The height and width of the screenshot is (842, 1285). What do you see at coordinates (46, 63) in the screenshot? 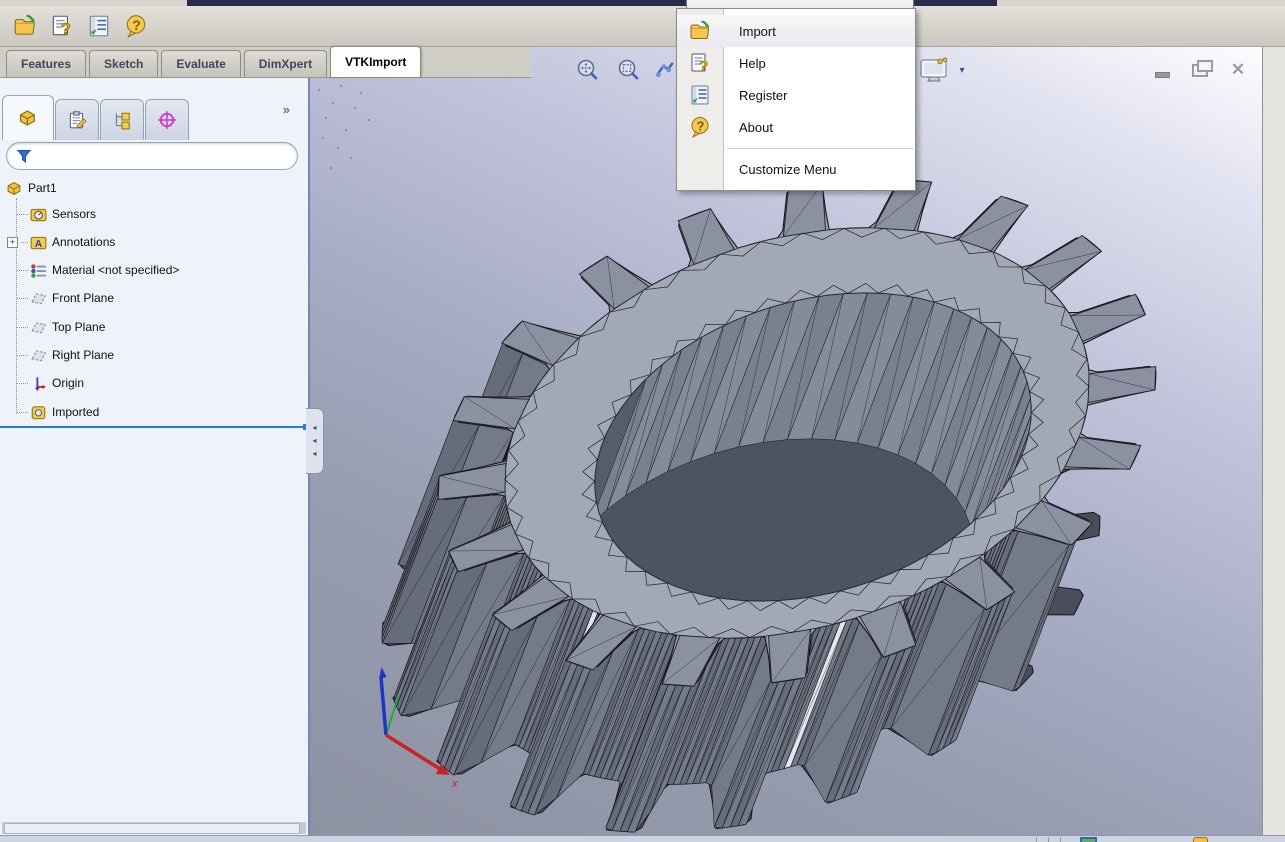
I see `tab-features: Features` at bounding box center [46, 63].